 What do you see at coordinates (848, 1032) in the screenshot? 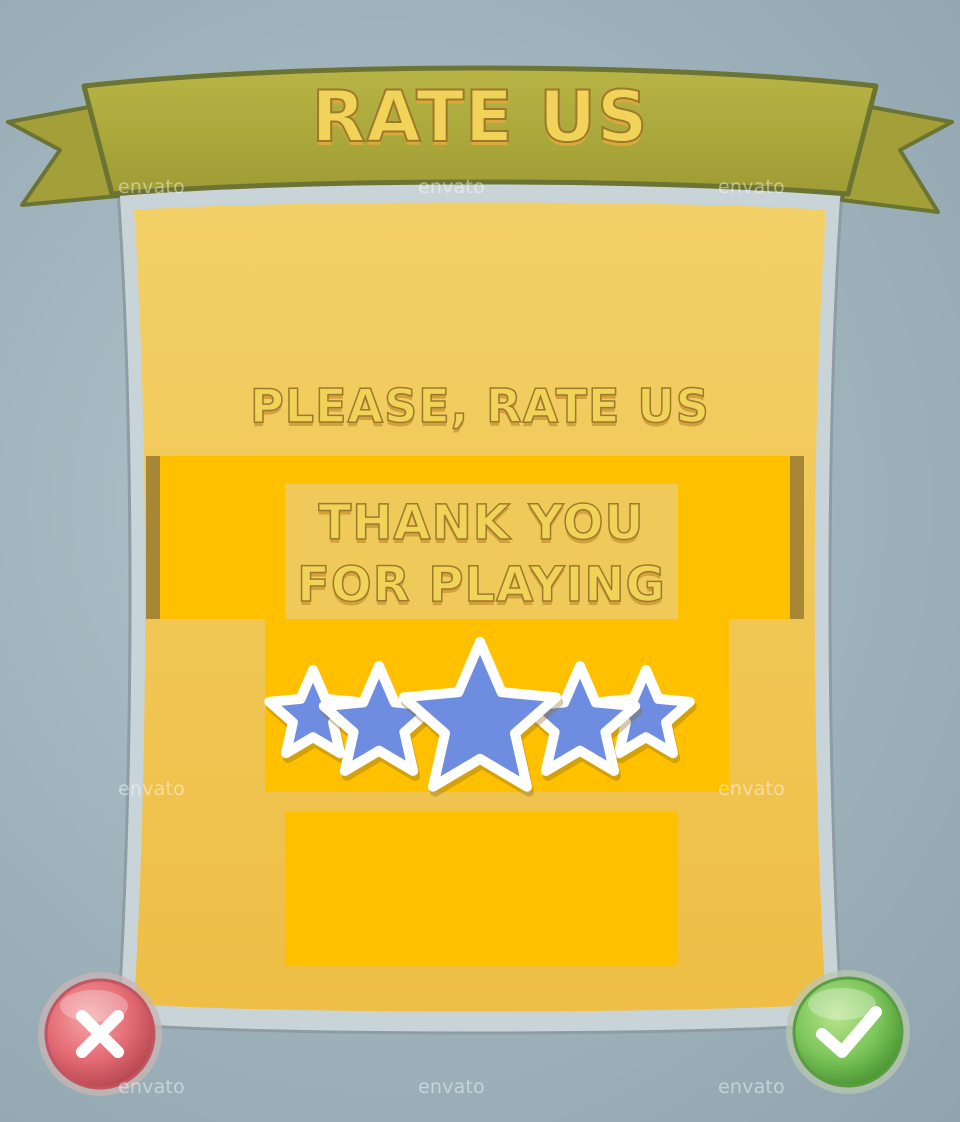
I see `confirm-button` at bounding box center [848, 1032].